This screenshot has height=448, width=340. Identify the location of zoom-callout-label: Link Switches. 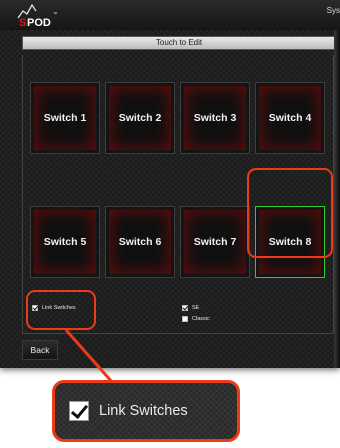
(143, 411).